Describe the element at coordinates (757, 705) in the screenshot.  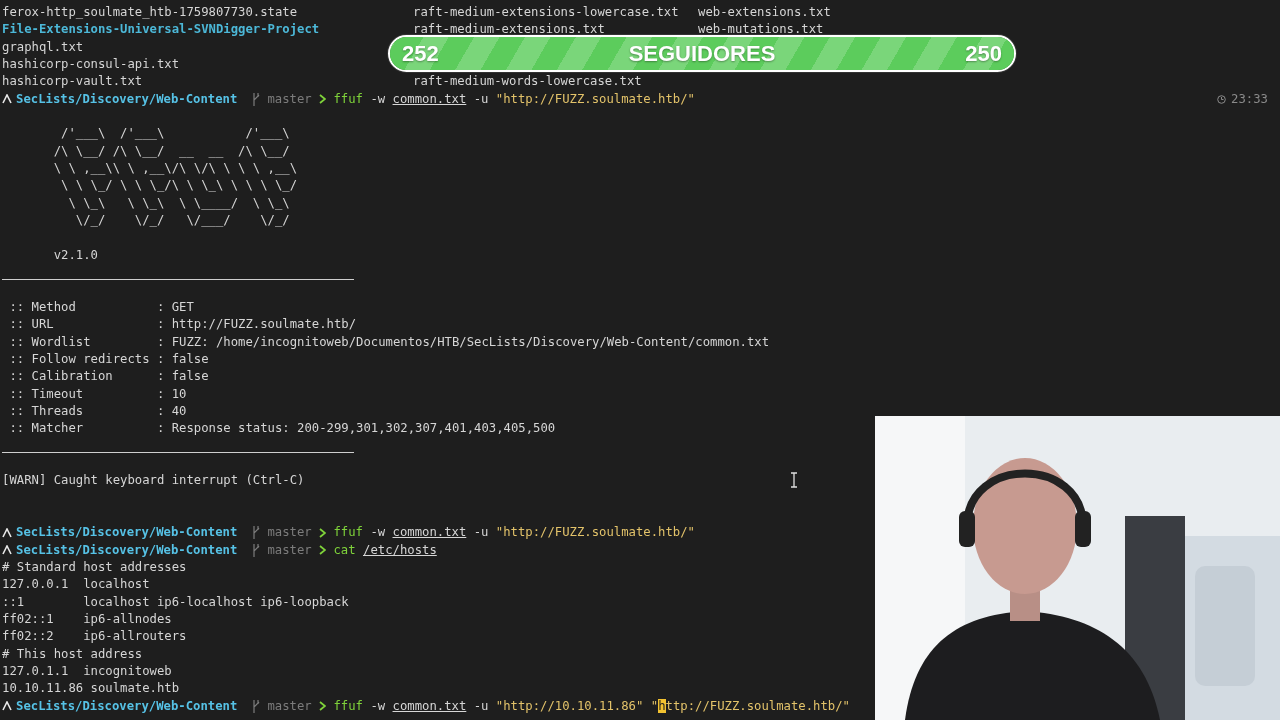
I see `string-argument: ttp://FUZZ.soulmate.htb/"` at that location.